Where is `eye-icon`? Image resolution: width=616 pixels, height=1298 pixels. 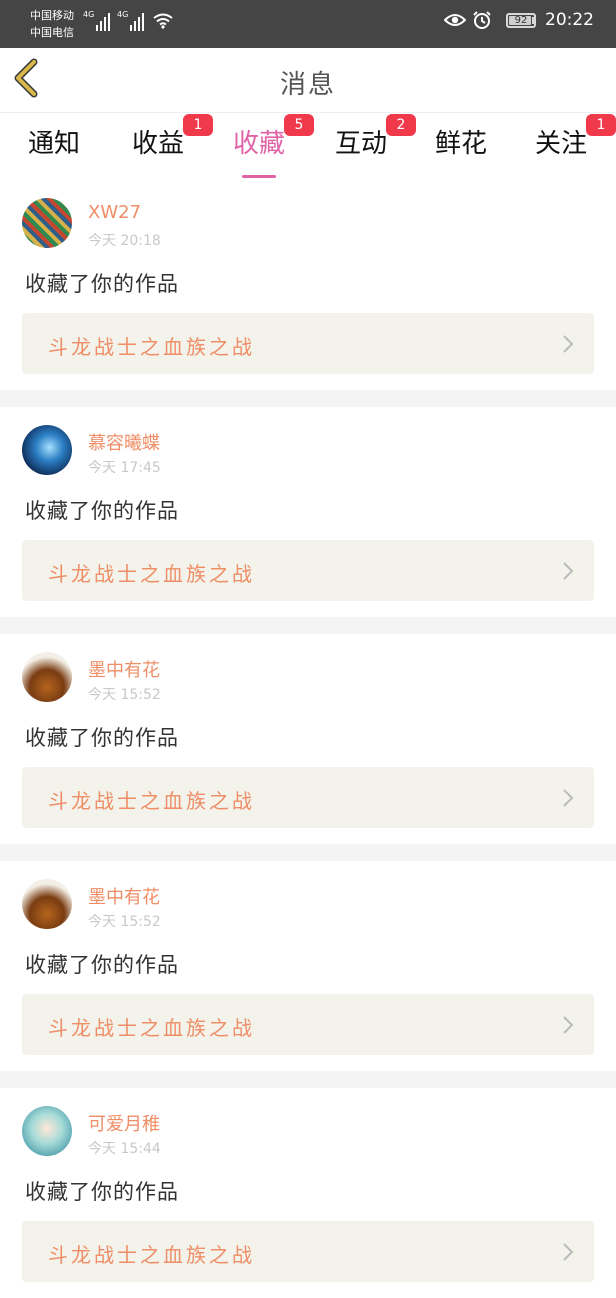
eye-icon is located at coordinates (455, 20).